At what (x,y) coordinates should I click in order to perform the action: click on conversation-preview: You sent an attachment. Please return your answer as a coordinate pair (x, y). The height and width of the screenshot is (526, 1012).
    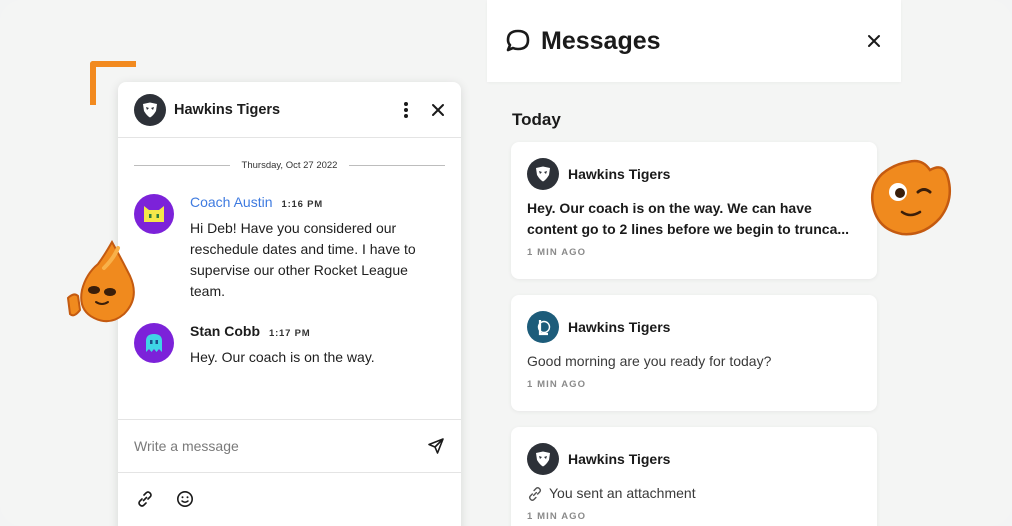
    Looking at the image, I should click on (622, 493).